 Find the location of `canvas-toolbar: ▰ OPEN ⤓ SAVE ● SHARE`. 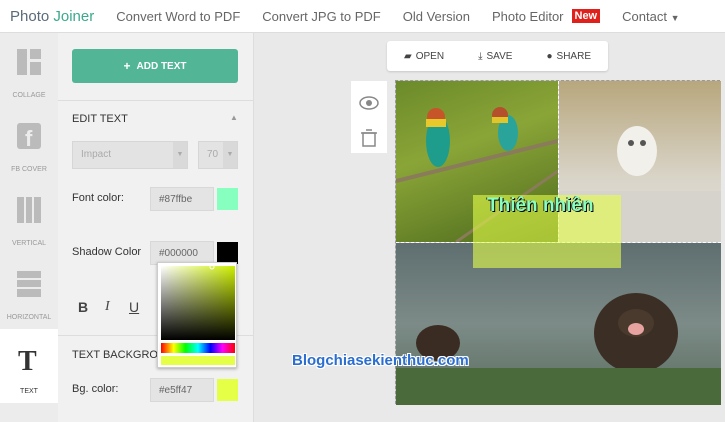

canvas-toolbar: ▰ OPEN ⤓ SAVE ● SHARE is located at coordinates (497, 56).